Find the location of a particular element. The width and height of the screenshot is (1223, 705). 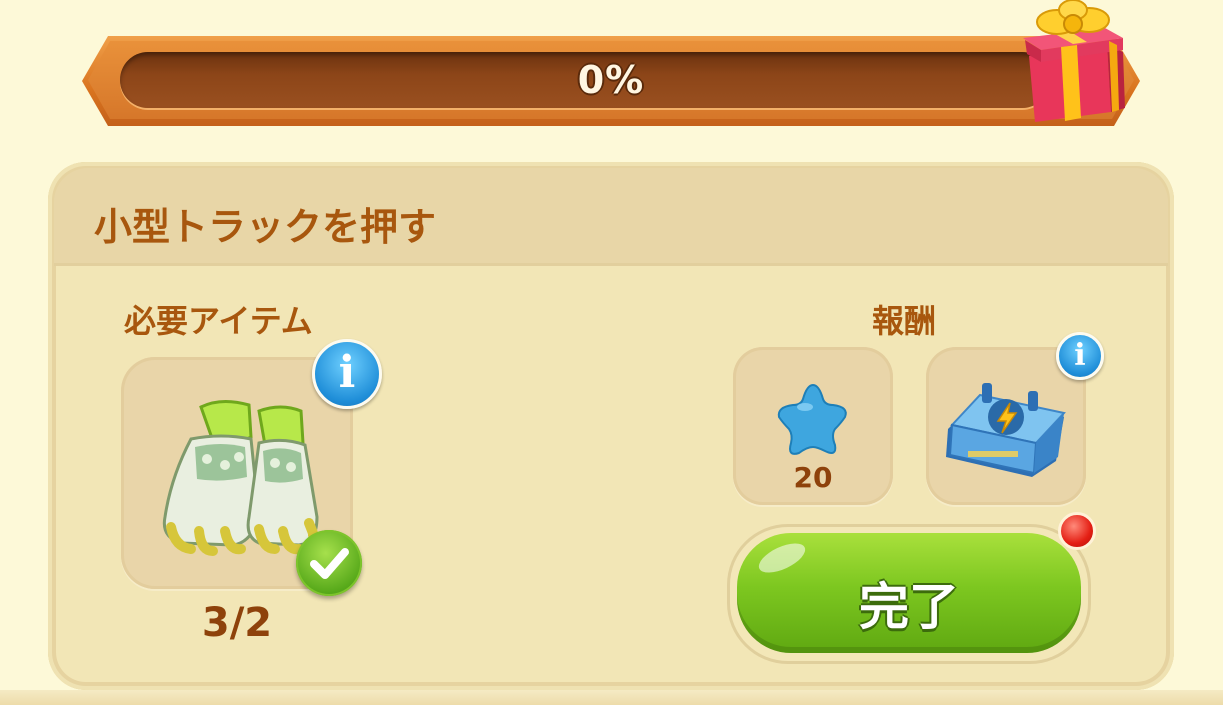

blue-star-icon is located at coordinates (812, 419).